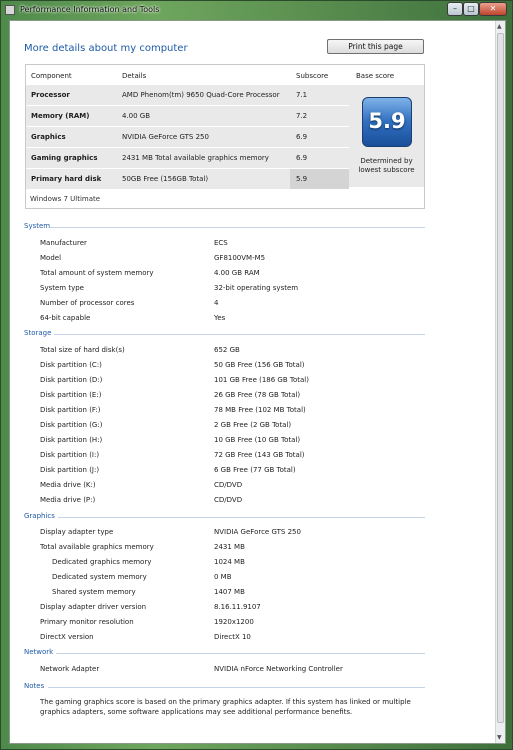 This screenshot has width=513, height=750. What do you see at coordinates (257, 532) in the screenshot?
I see `info-value: NVIDIA GeForce GTS 250` at bounding box center [257, 532].